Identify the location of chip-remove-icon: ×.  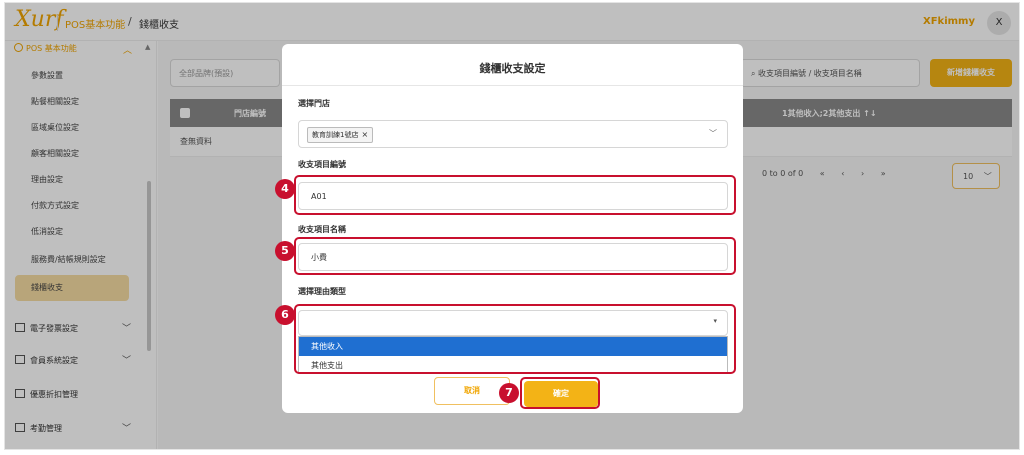
(364, 134).